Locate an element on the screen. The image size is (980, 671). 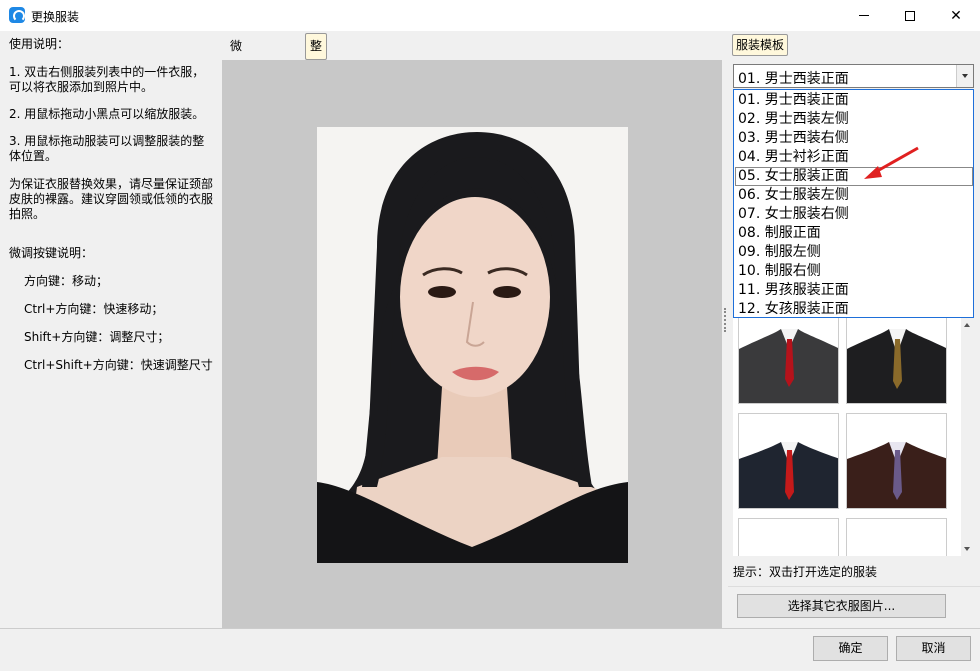
dialog-button-bar: 确定 取消 is located at coordinates (490, 650).